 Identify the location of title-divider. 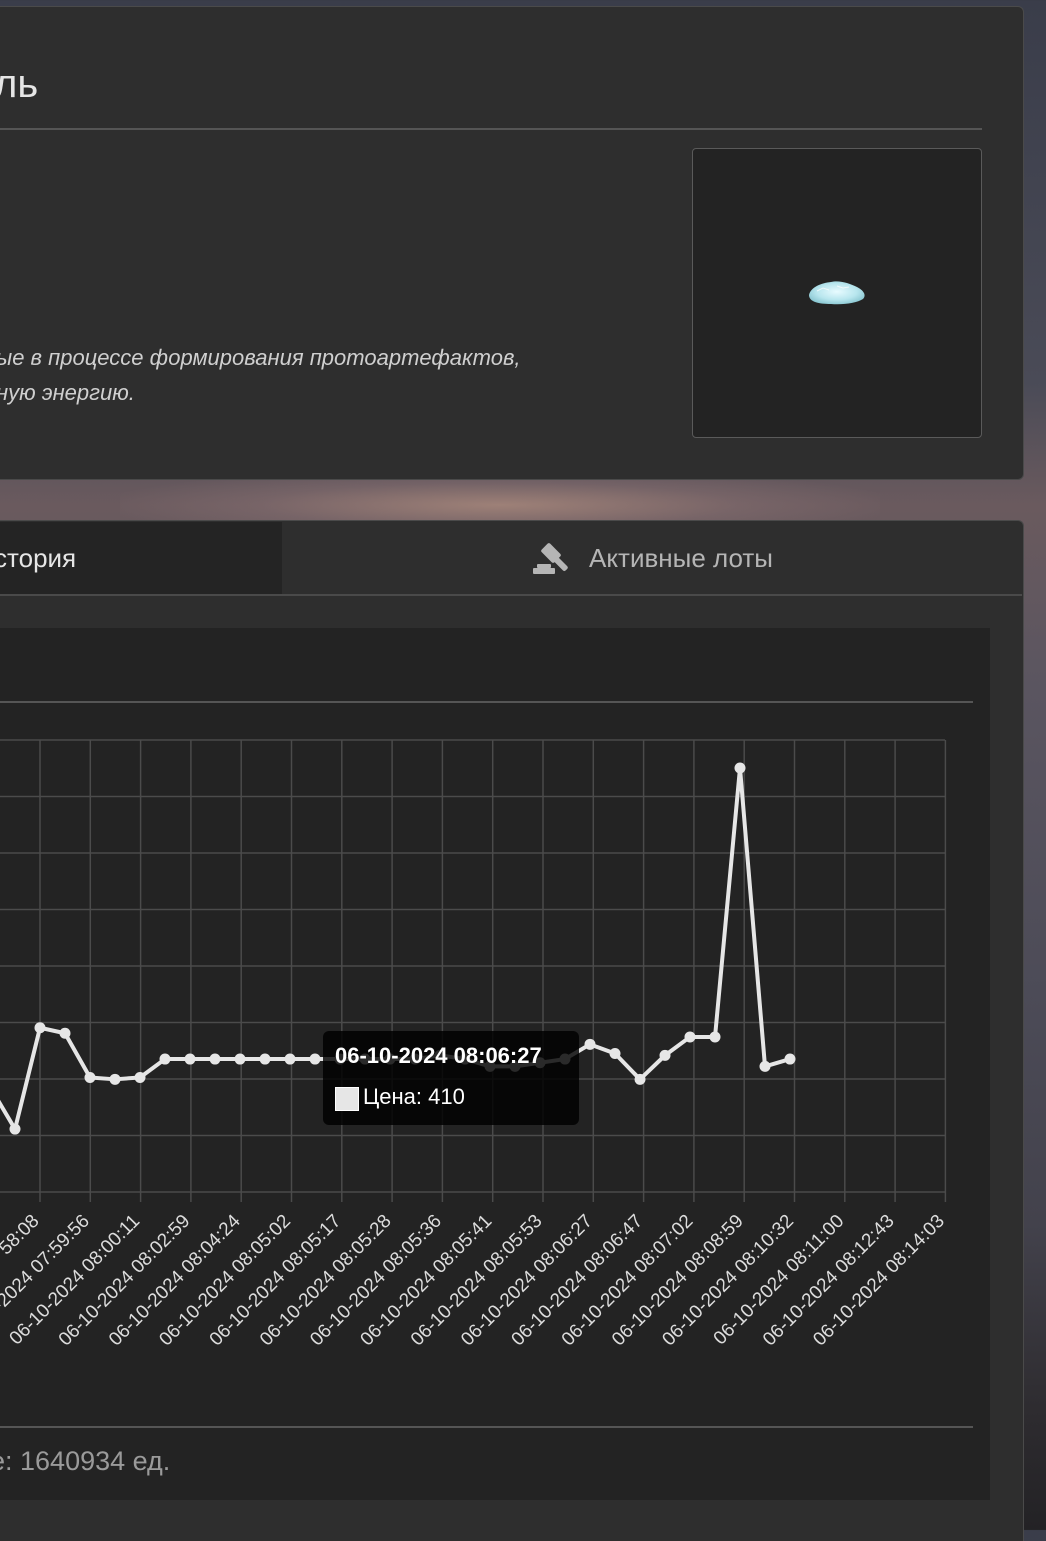
(491, 129).